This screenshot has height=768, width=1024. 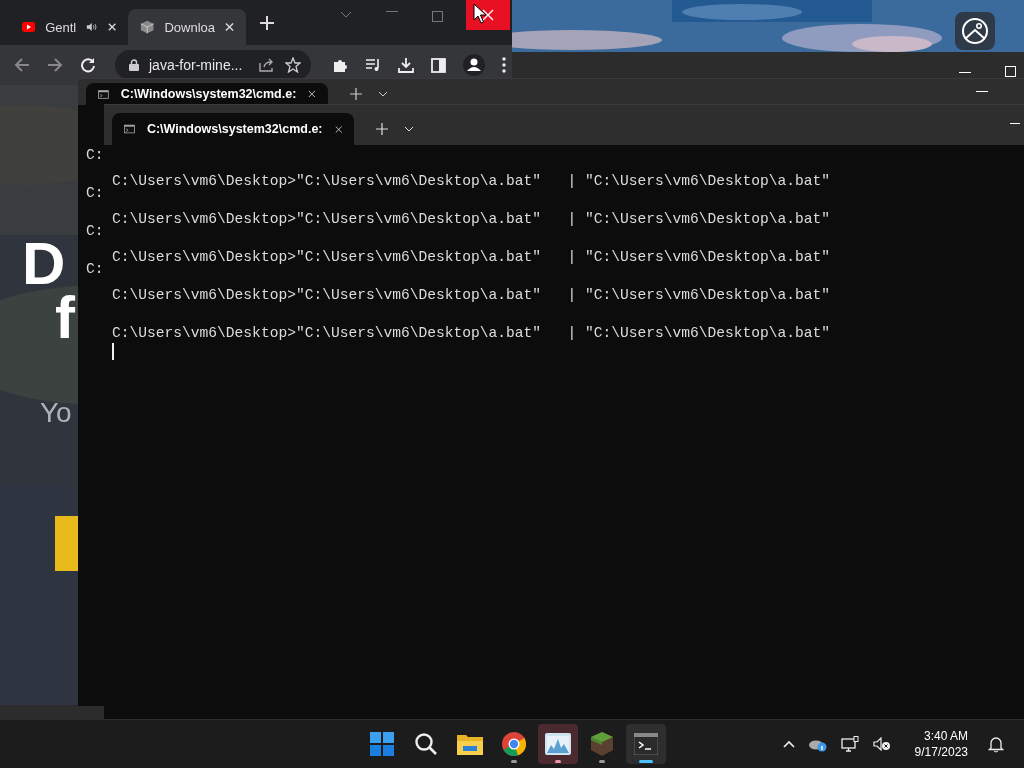 What do you see at coordinates (113, 351) in the screenshot?
I see `text-cursor` at bounding box center [113, 351].